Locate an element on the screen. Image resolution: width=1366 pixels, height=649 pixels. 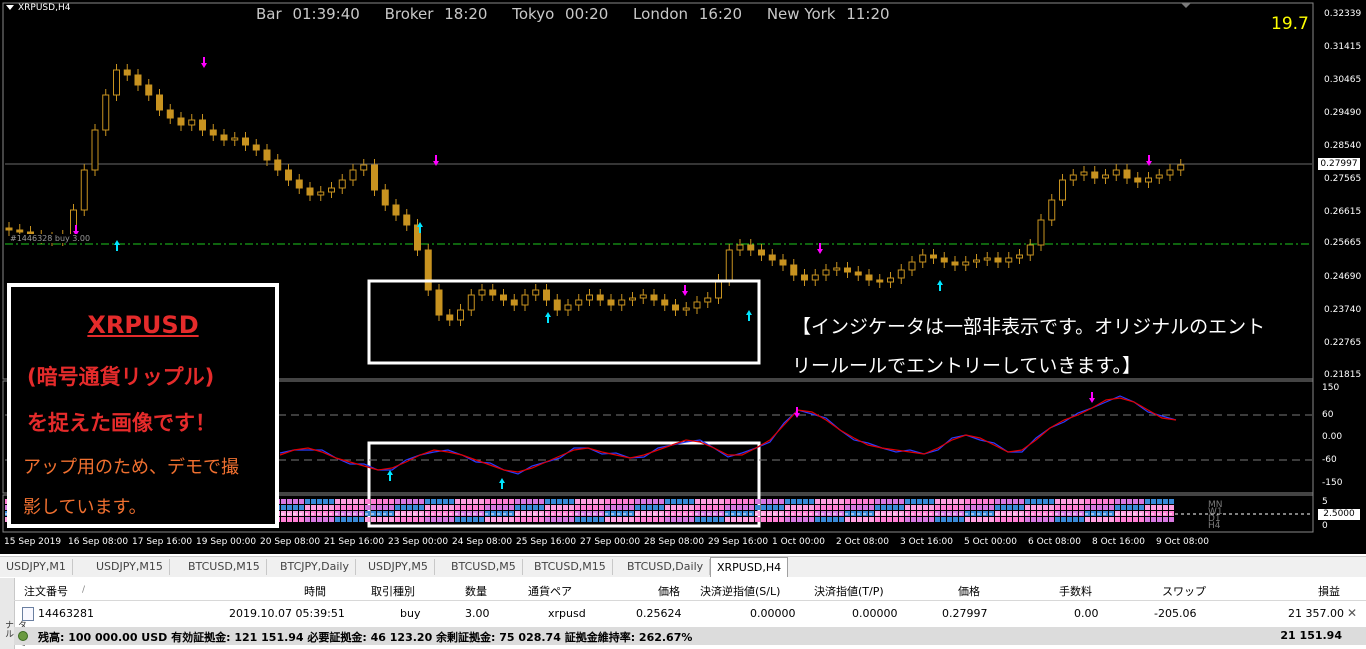
col-volume: 数量 is located at coordinates (476, 591).